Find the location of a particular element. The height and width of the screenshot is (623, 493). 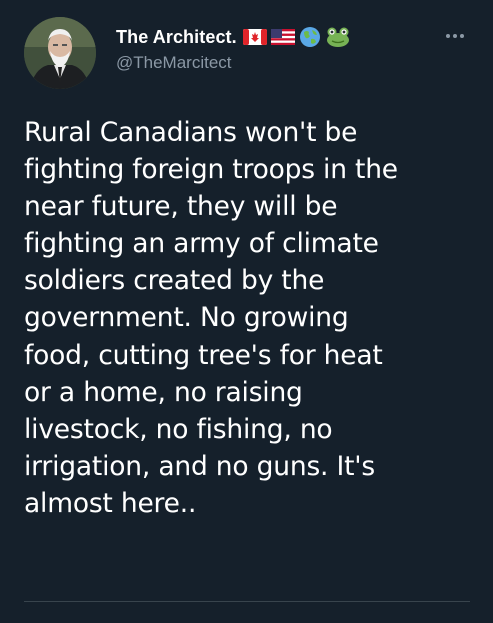

tweet-text-line: food, cutting tree's for heat is located at coordinates (203, 355).